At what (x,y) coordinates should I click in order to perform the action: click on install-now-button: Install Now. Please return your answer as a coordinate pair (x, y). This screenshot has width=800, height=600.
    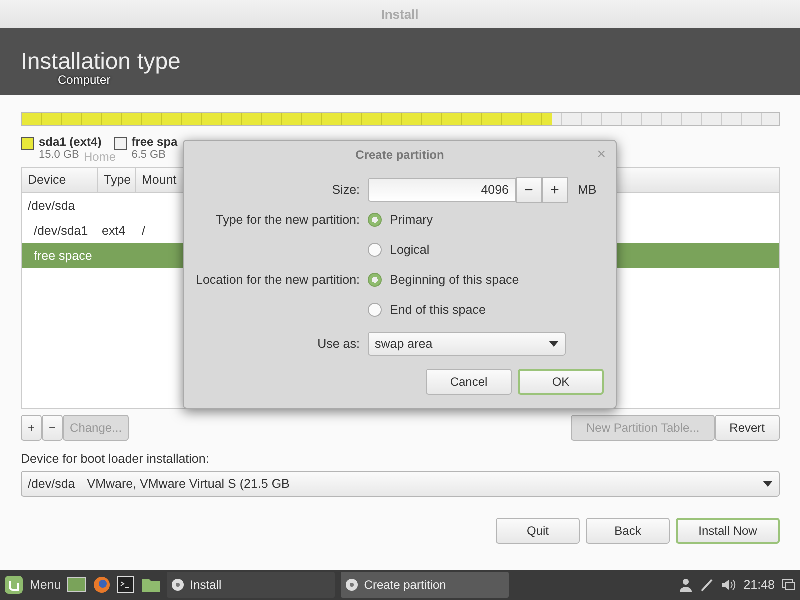
    Looking at the image, I should click on (728, 531).